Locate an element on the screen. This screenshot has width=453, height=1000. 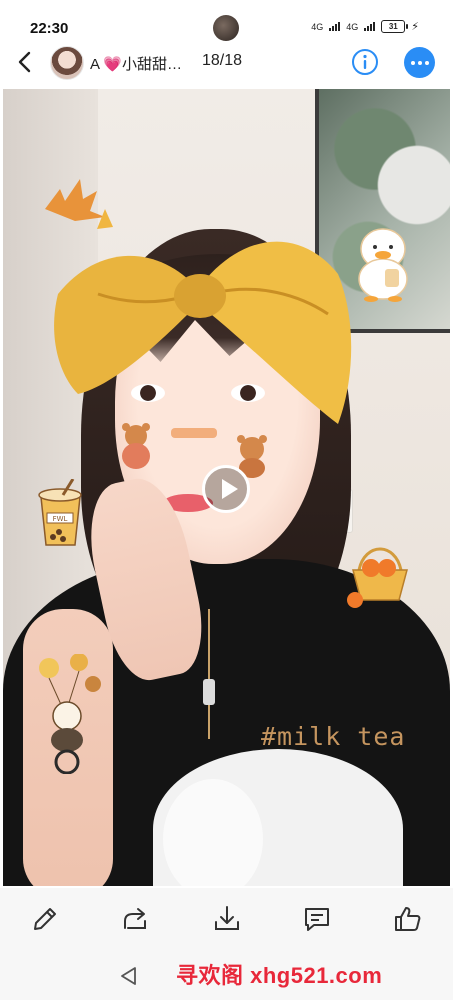
charging-icon: ⚡ is located at coordinates (415, 27).